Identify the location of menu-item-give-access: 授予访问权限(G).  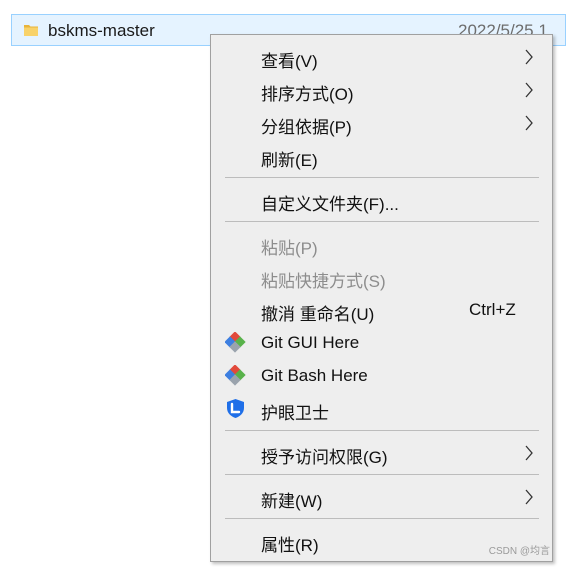
(381, 452).